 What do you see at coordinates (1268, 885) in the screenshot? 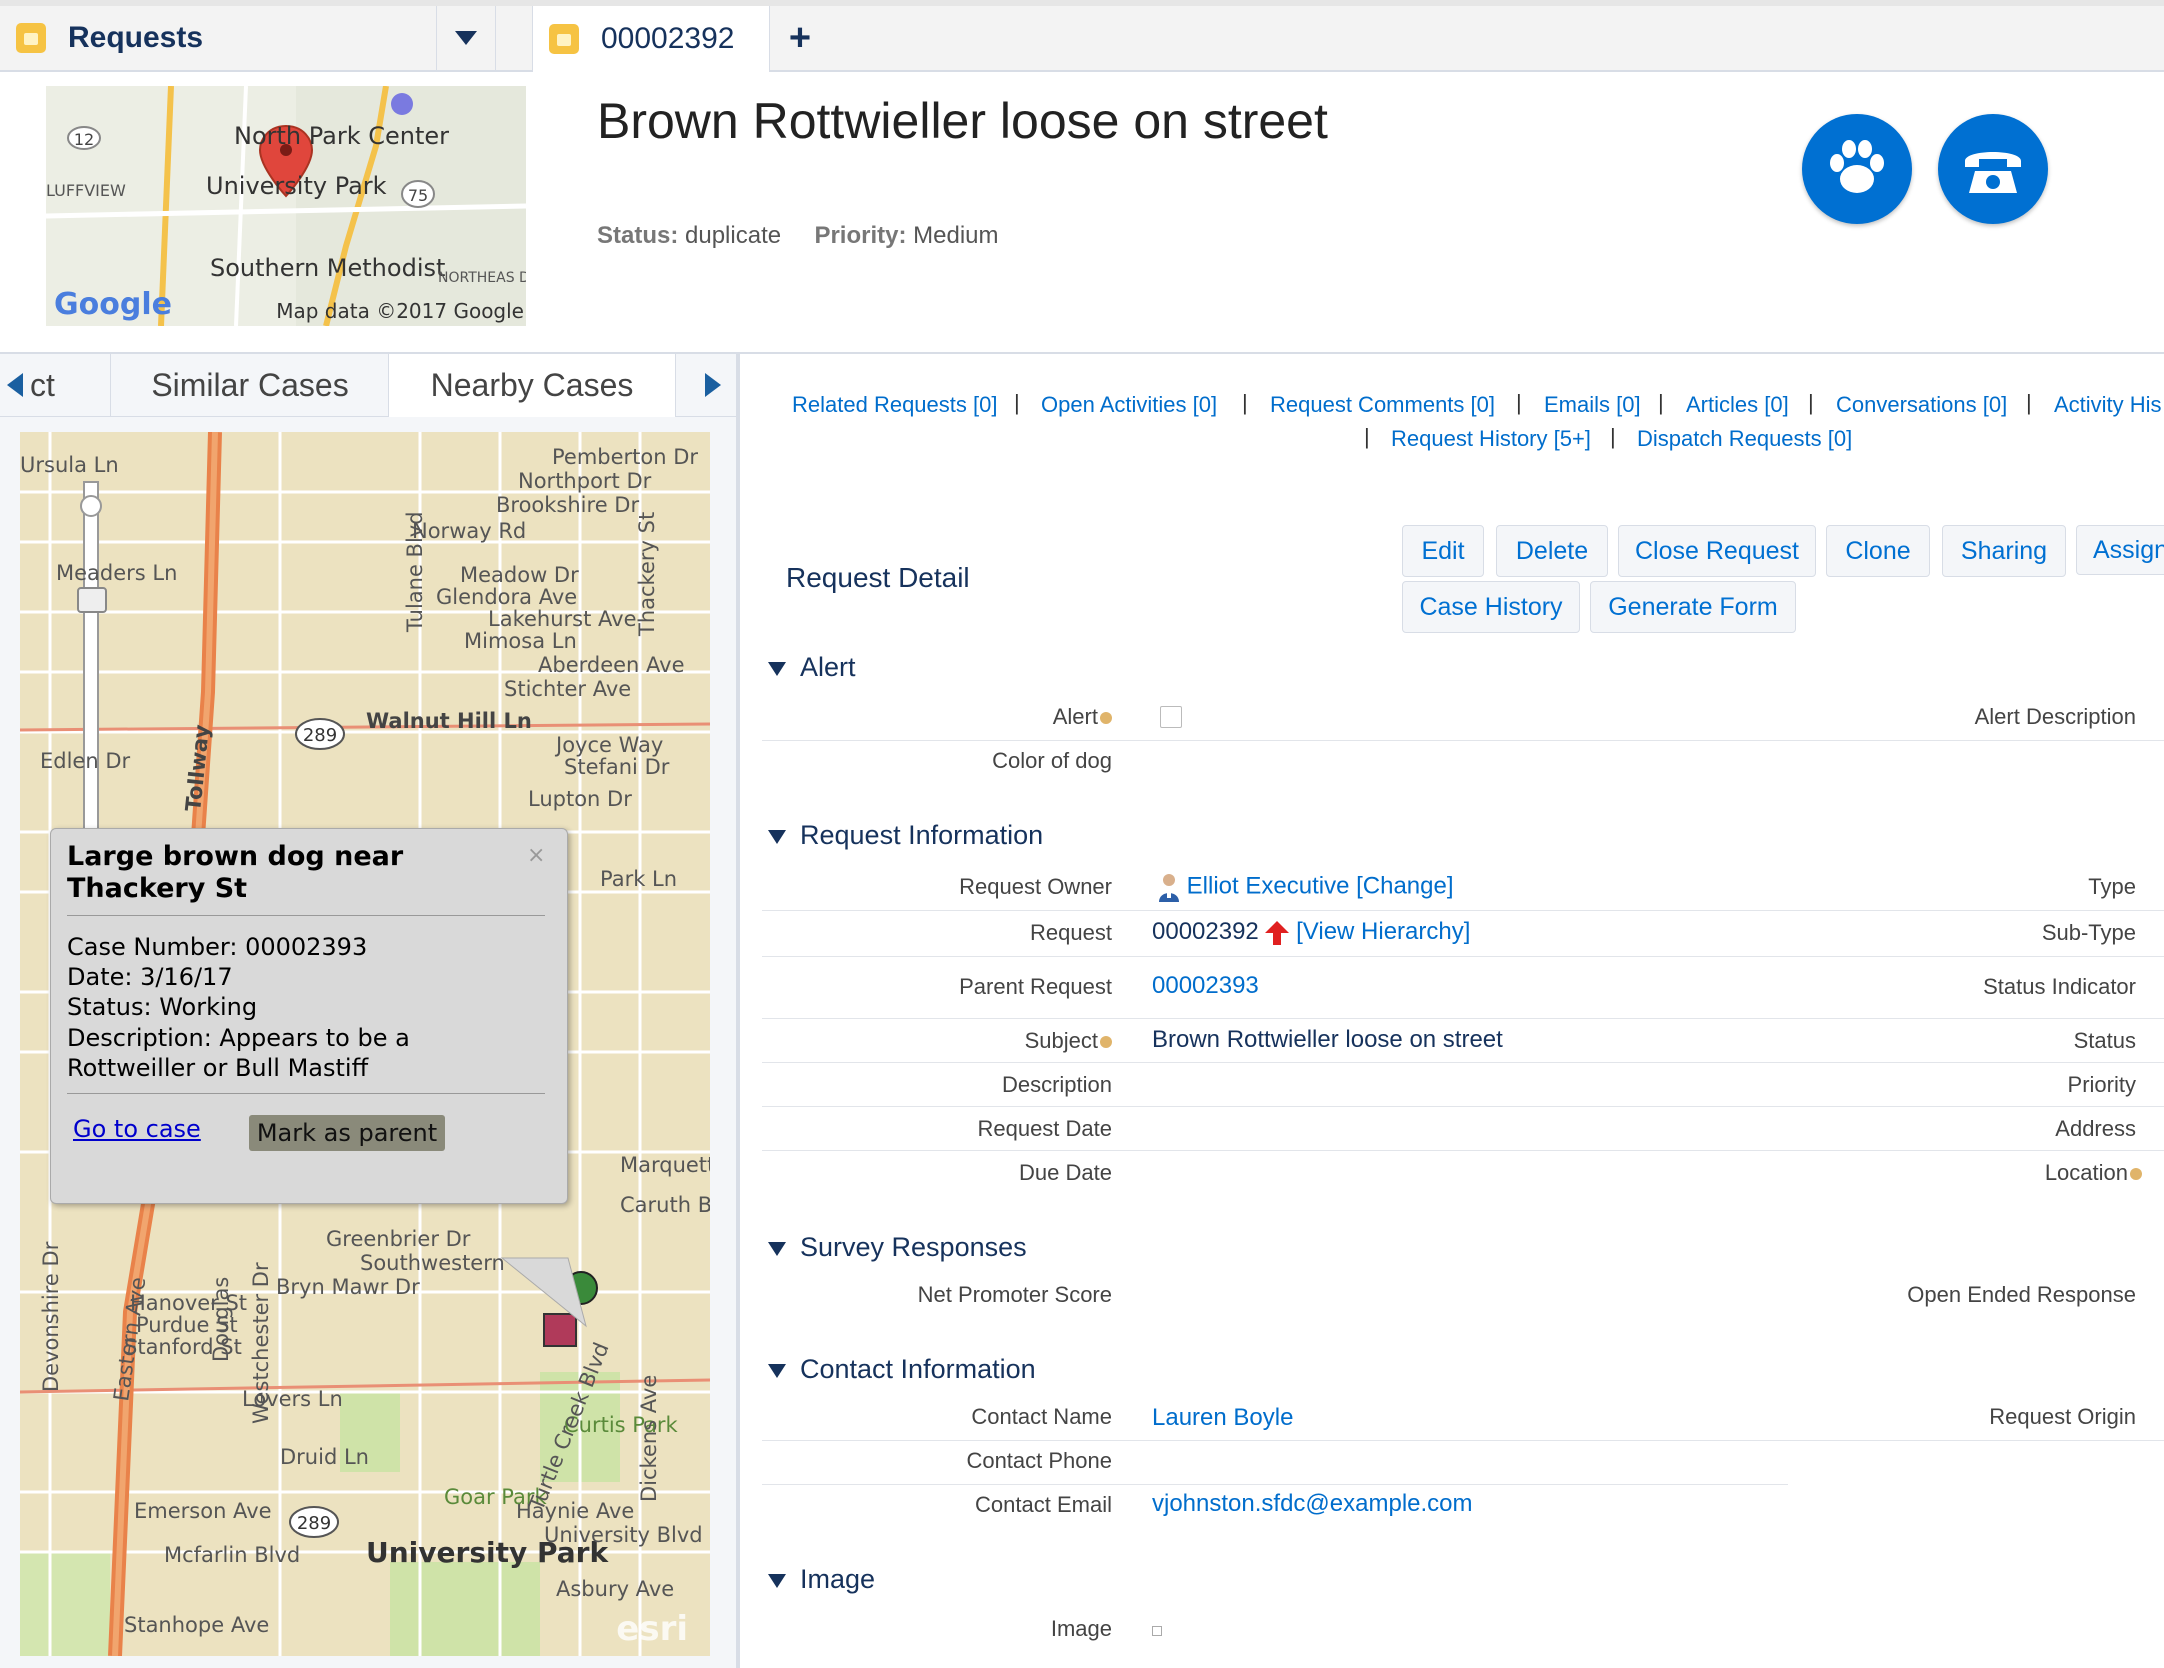
I see `request-owner-link: Elliot Executive` at bounding box center [1268, 885].